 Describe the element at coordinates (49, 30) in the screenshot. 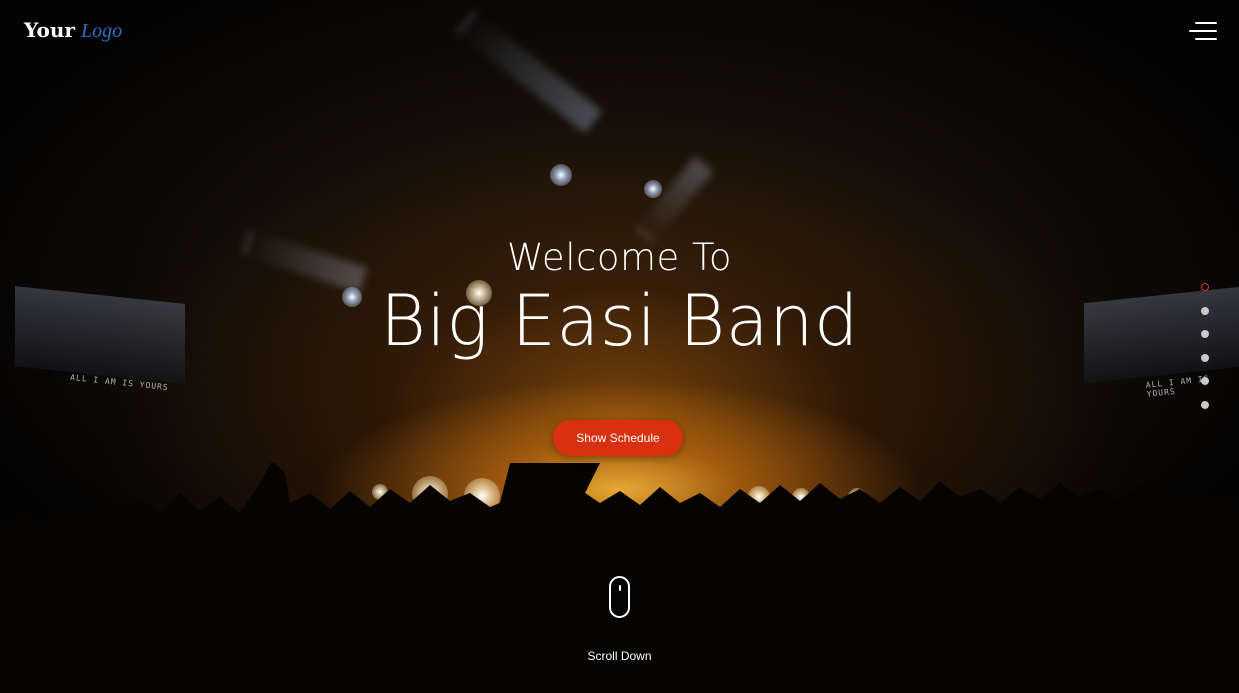

I see `logo-text-primary: Your` at that location.